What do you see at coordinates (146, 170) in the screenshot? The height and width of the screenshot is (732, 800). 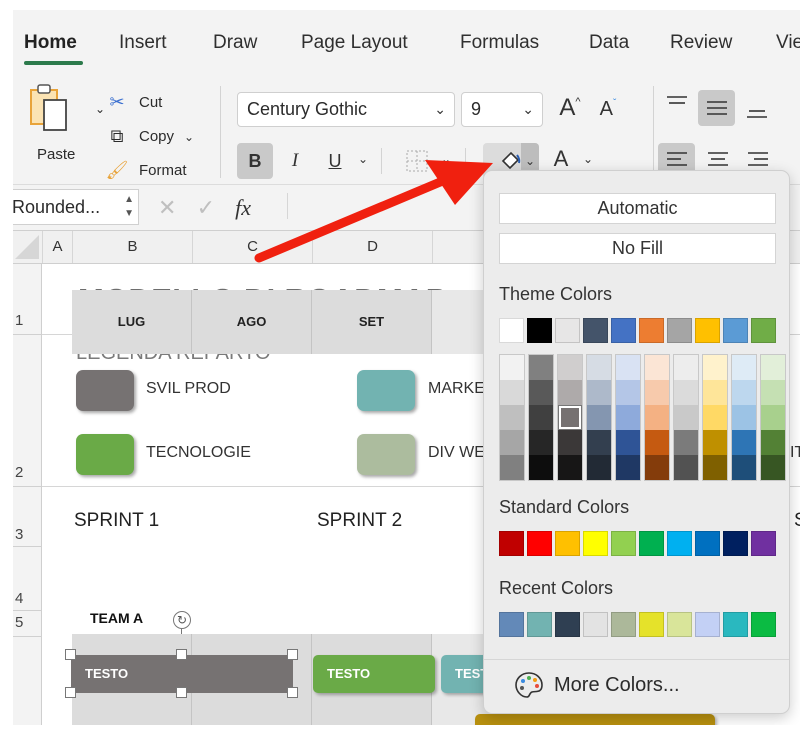 I see `format-painter-button: 🖌 Format` at bounding box center [146, 170].